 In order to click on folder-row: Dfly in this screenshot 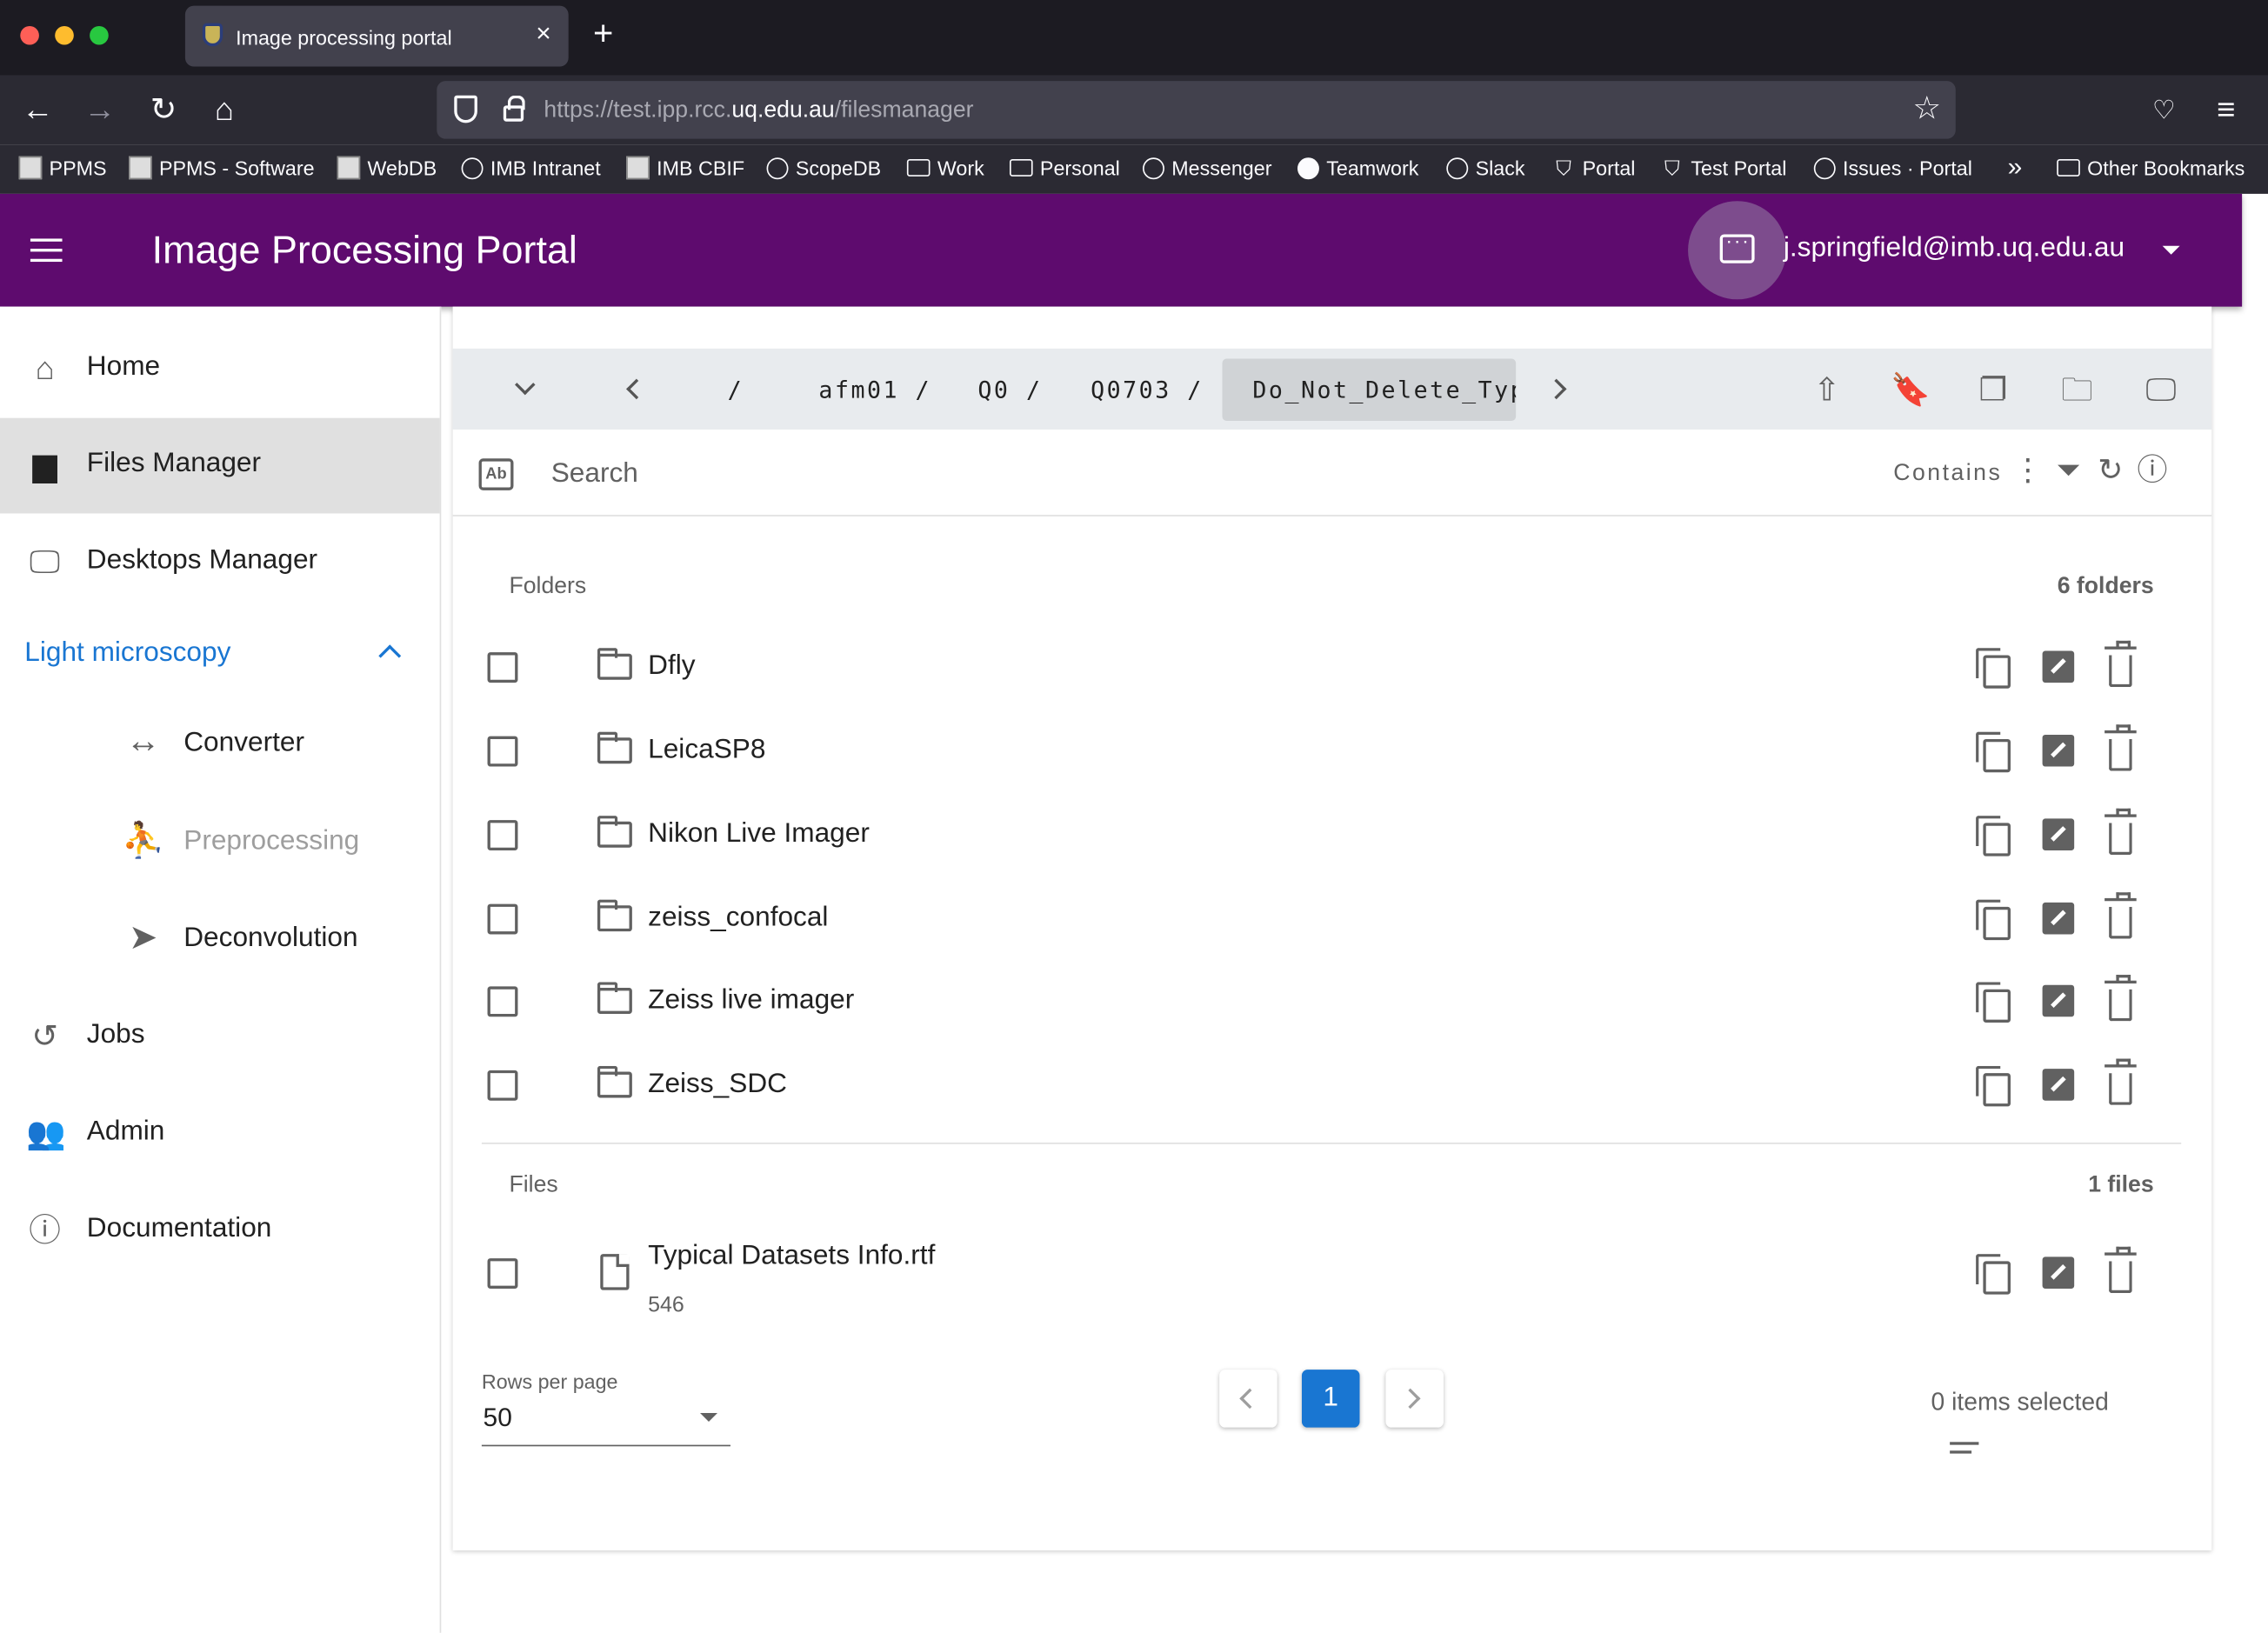, I will do `click(1332, 669)`.